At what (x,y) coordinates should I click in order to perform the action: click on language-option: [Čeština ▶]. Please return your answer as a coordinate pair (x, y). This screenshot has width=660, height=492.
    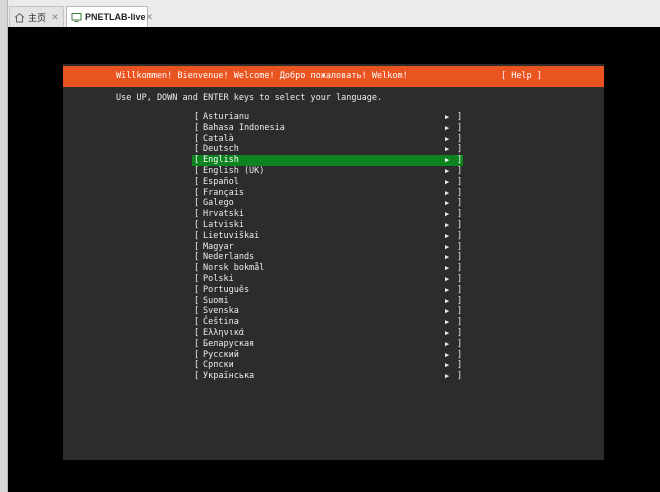
    Looking at the image, I should click on (327, 322).